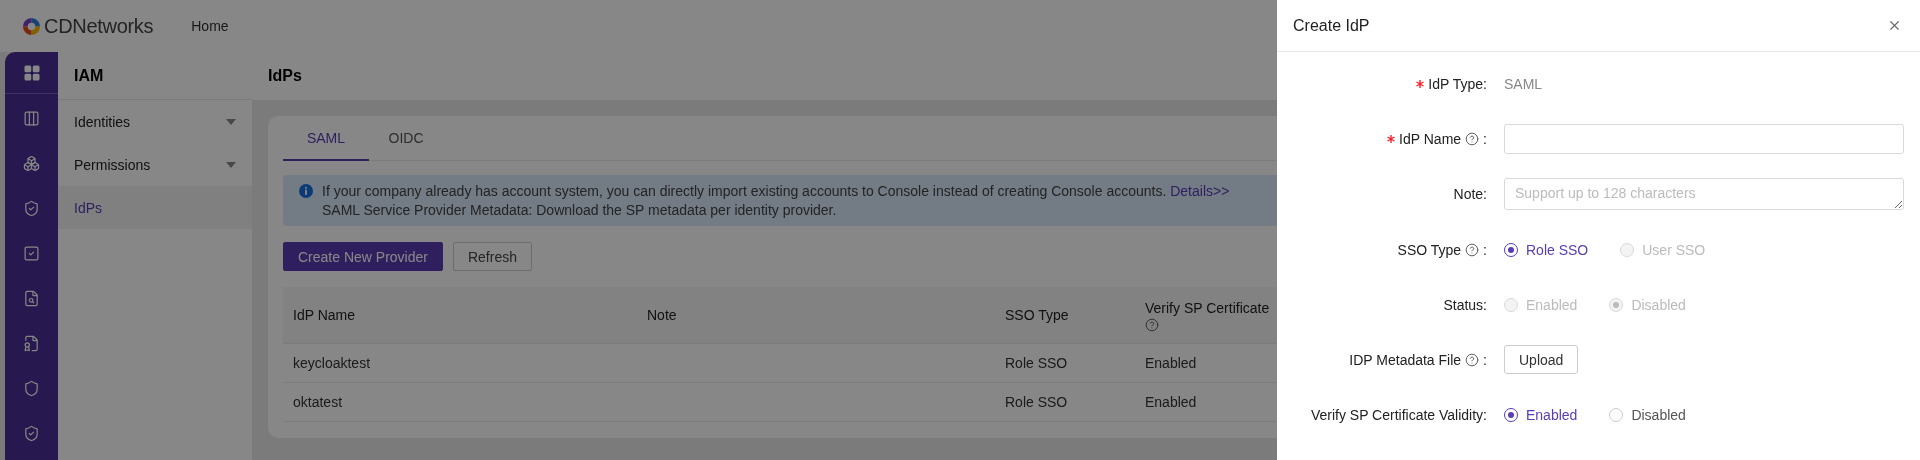 This screenshot has width=1920, height=460. Describe the element at coordinates (318, 402) in the screenshot. I see `table-cell: oktatest` at that location.